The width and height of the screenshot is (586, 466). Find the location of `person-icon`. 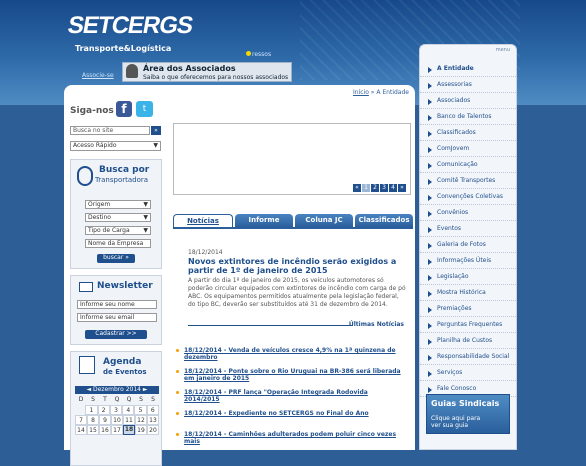

person-icon is located at coordinates (132, 71).